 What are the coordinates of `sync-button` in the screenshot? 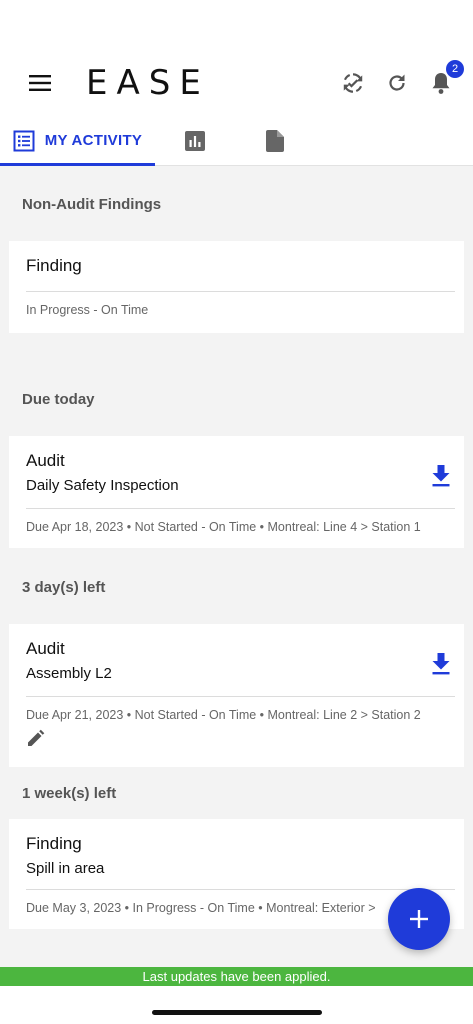 It's located at (353, 83).